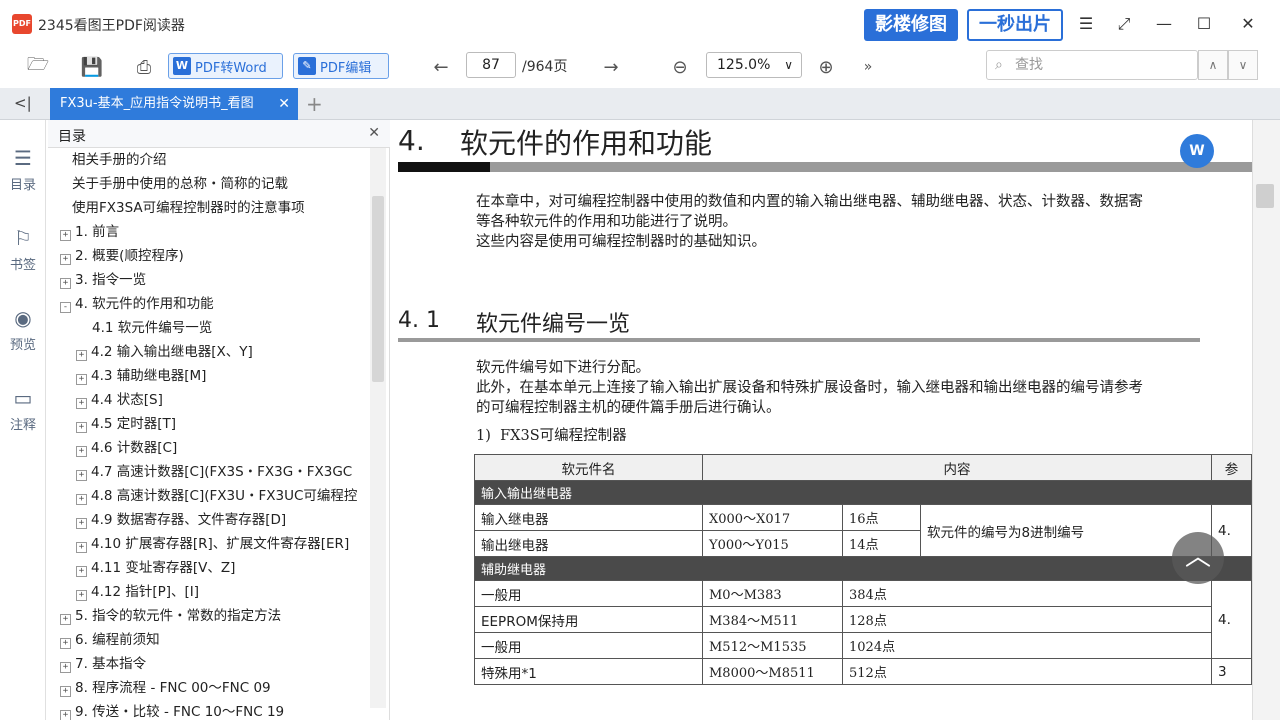  I want to click on word-convert-float-icon: W, so click(1197, 151).